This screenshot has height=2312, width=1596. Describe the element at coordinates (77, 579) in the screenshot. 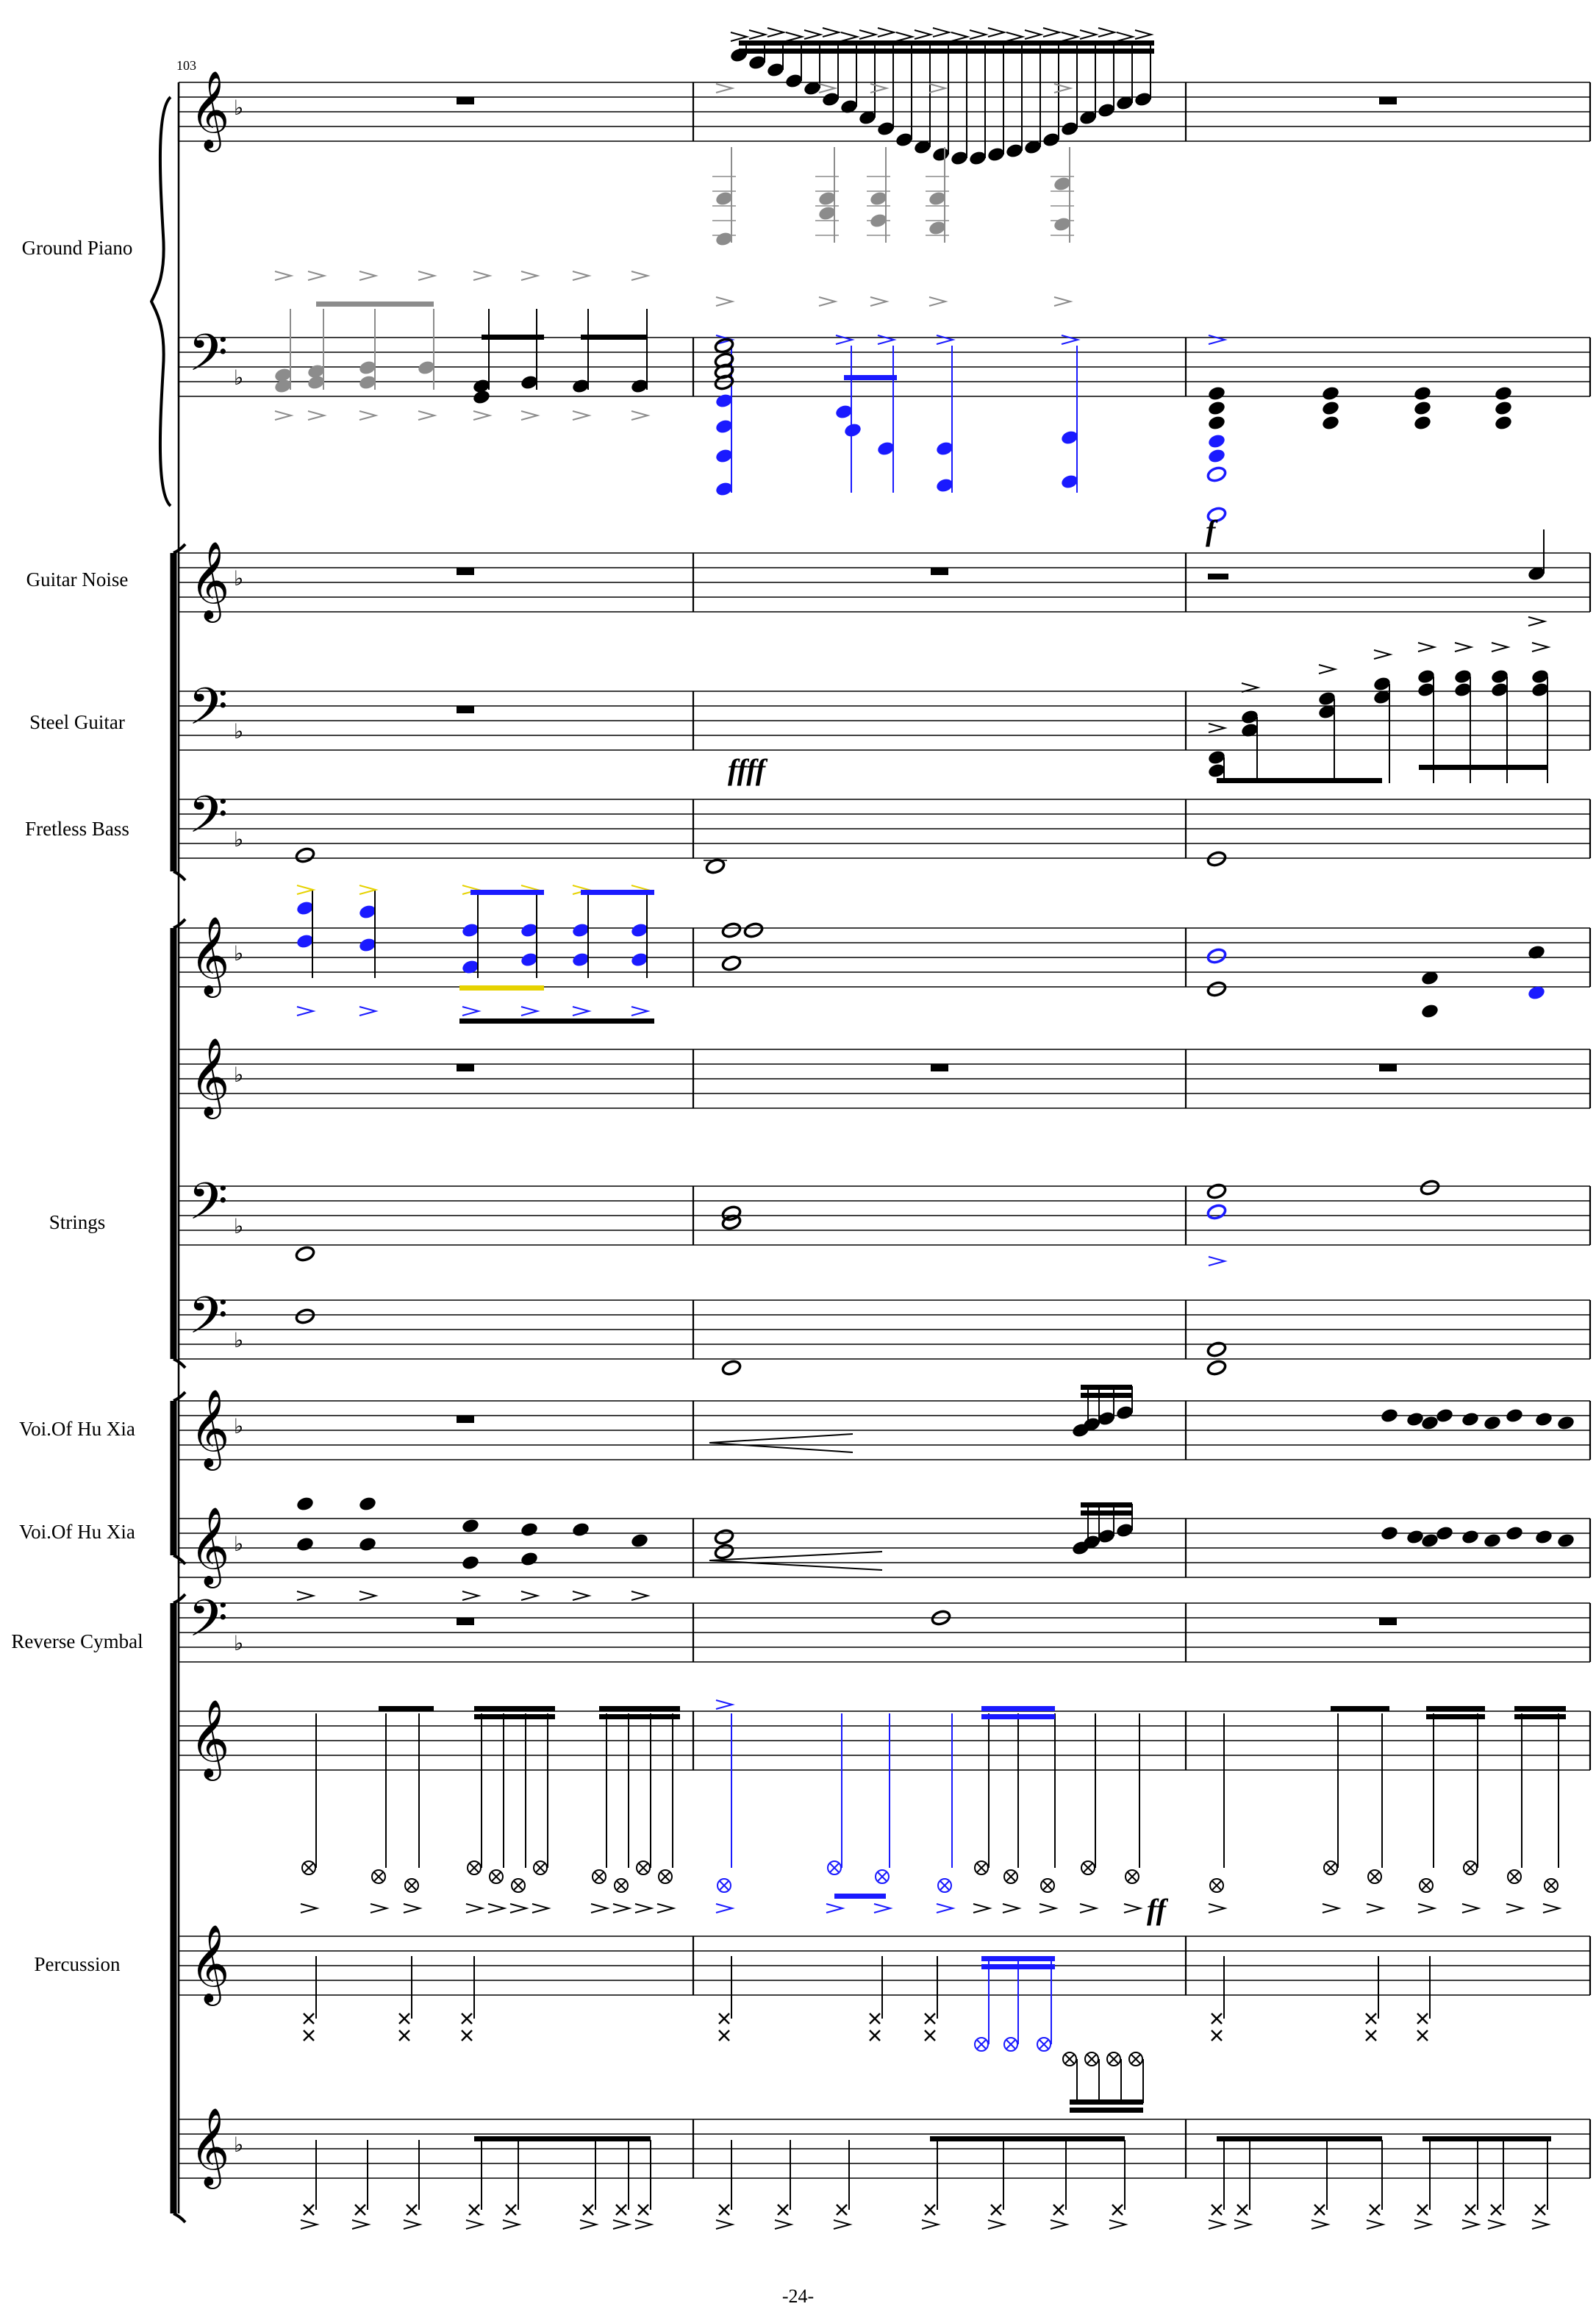

I see `instrument-label: Guitar Noise` at that location.